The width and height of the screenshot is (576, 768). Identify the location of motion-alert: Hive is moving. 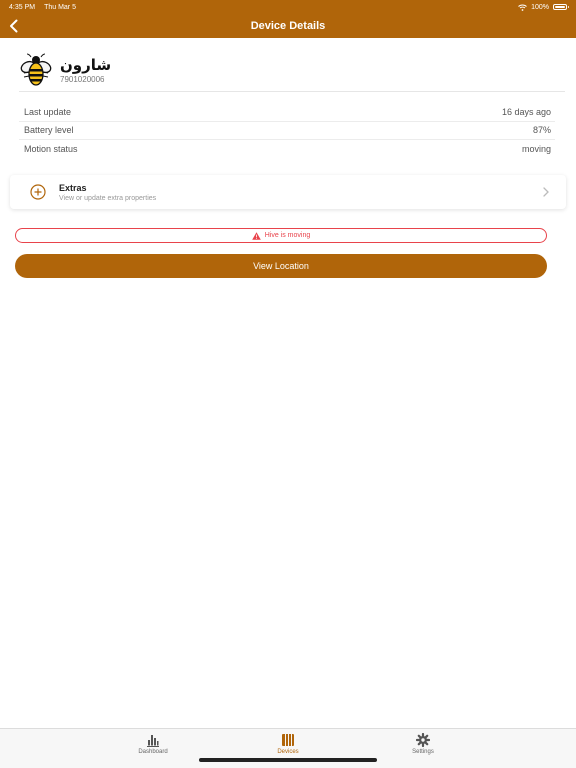
(281, 235).